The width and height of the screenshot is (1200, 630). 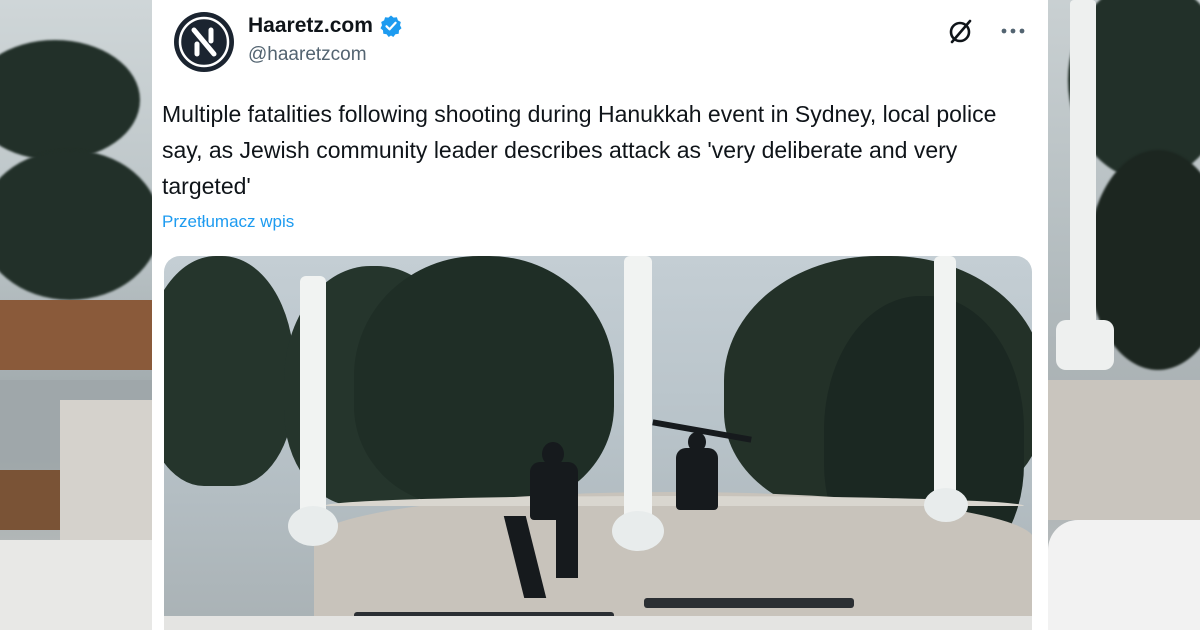 I want to click on grok-icon, so click(x=961, y=31).